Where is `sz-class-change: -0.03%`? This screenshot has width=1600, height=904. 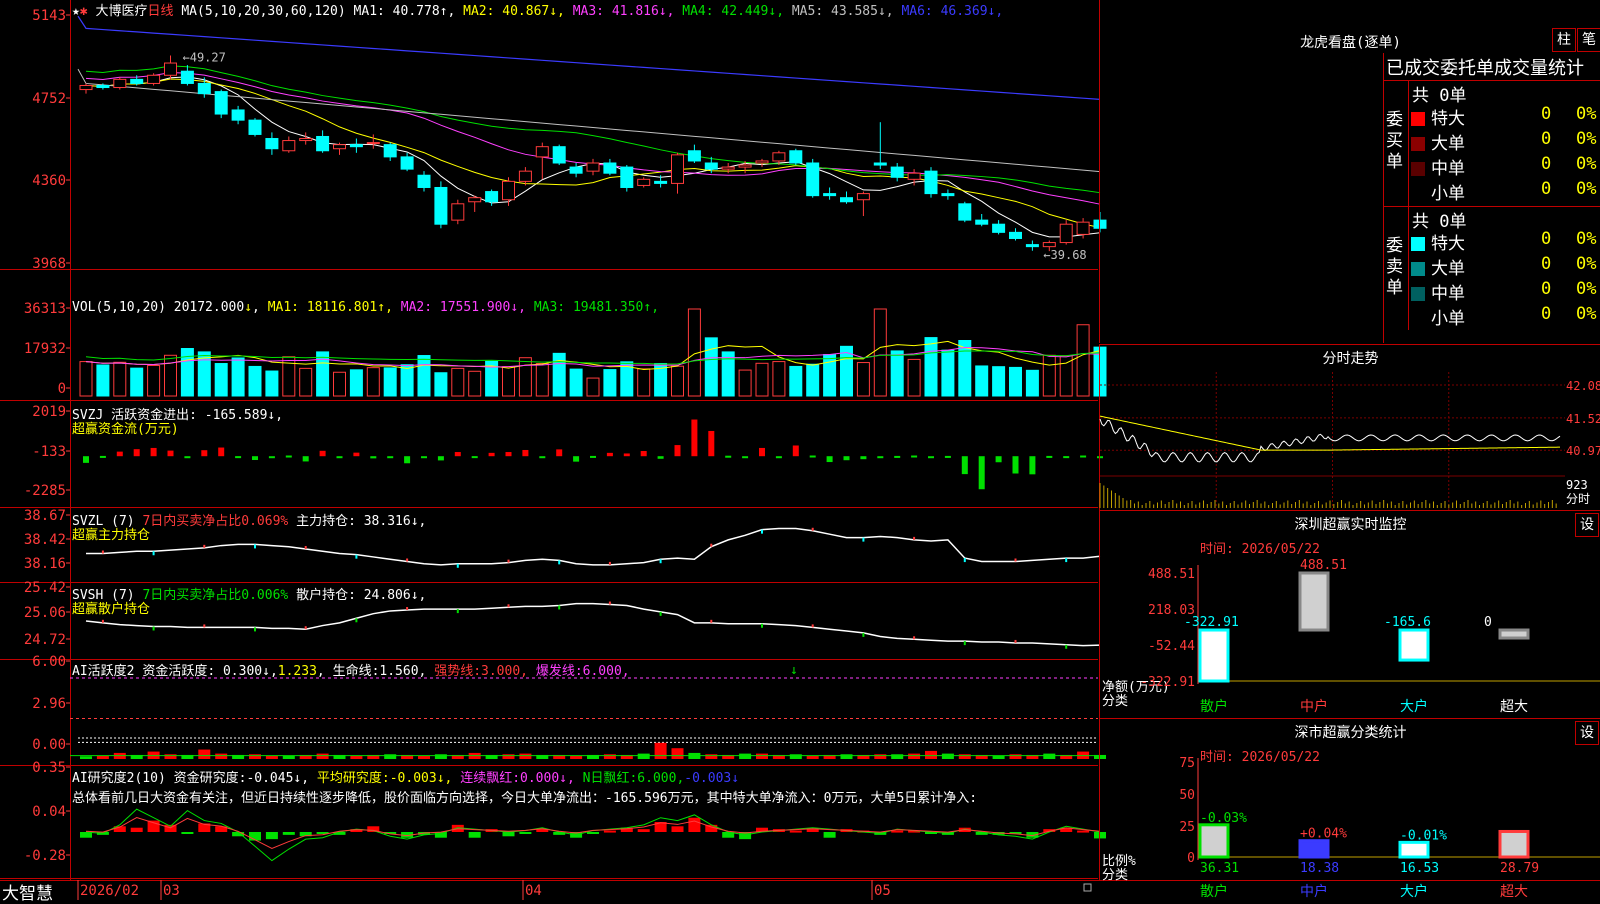
sz-class-change: -0.03% is located at coordinates (1223, 818).